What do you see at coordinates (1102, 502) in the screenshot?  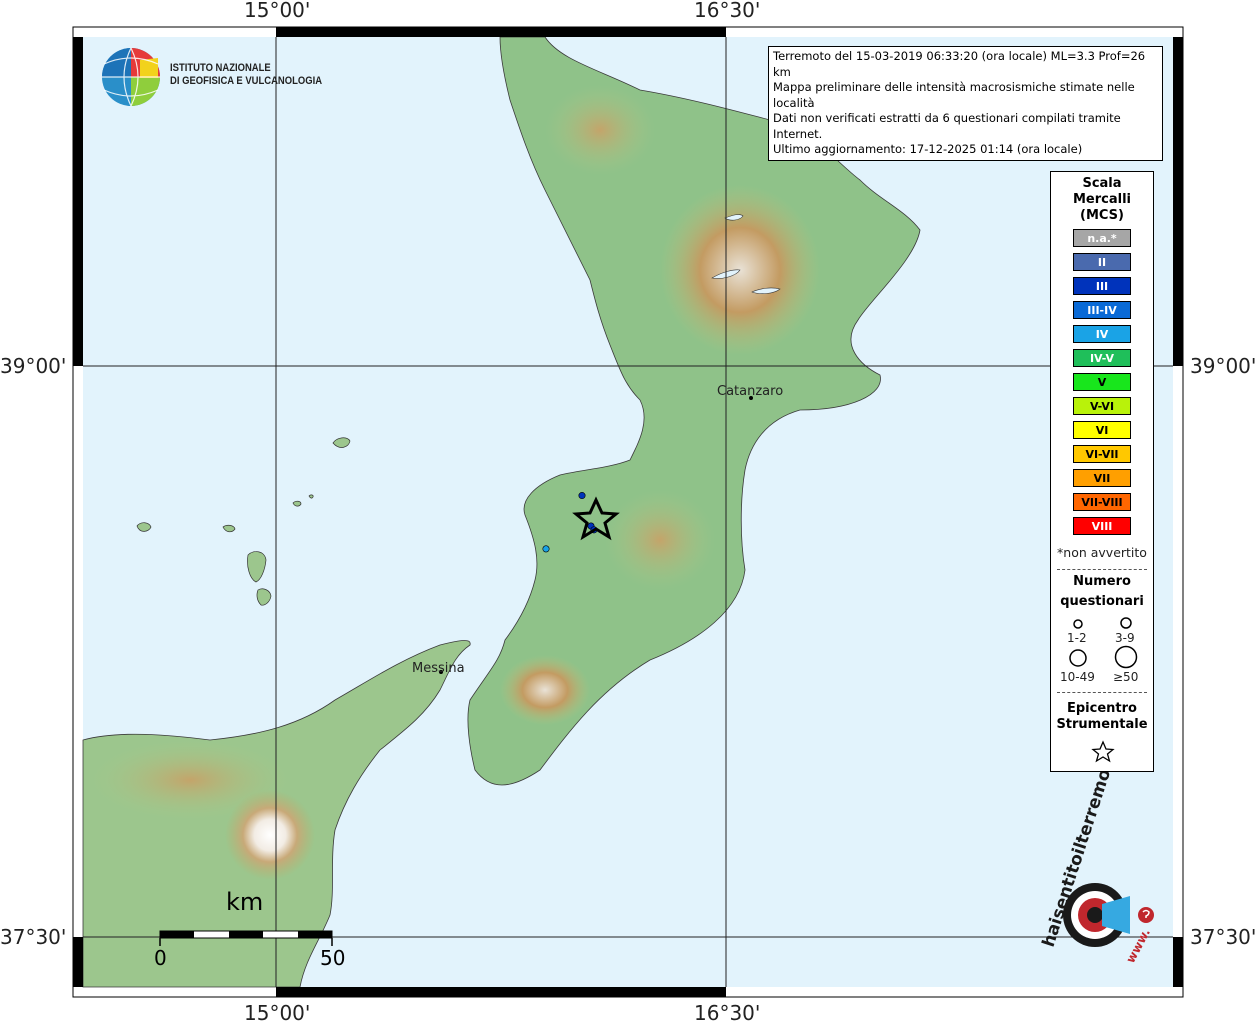 I see `legend-chip-vii-viii: VII-VIII` at bounding box center [1102, 502].